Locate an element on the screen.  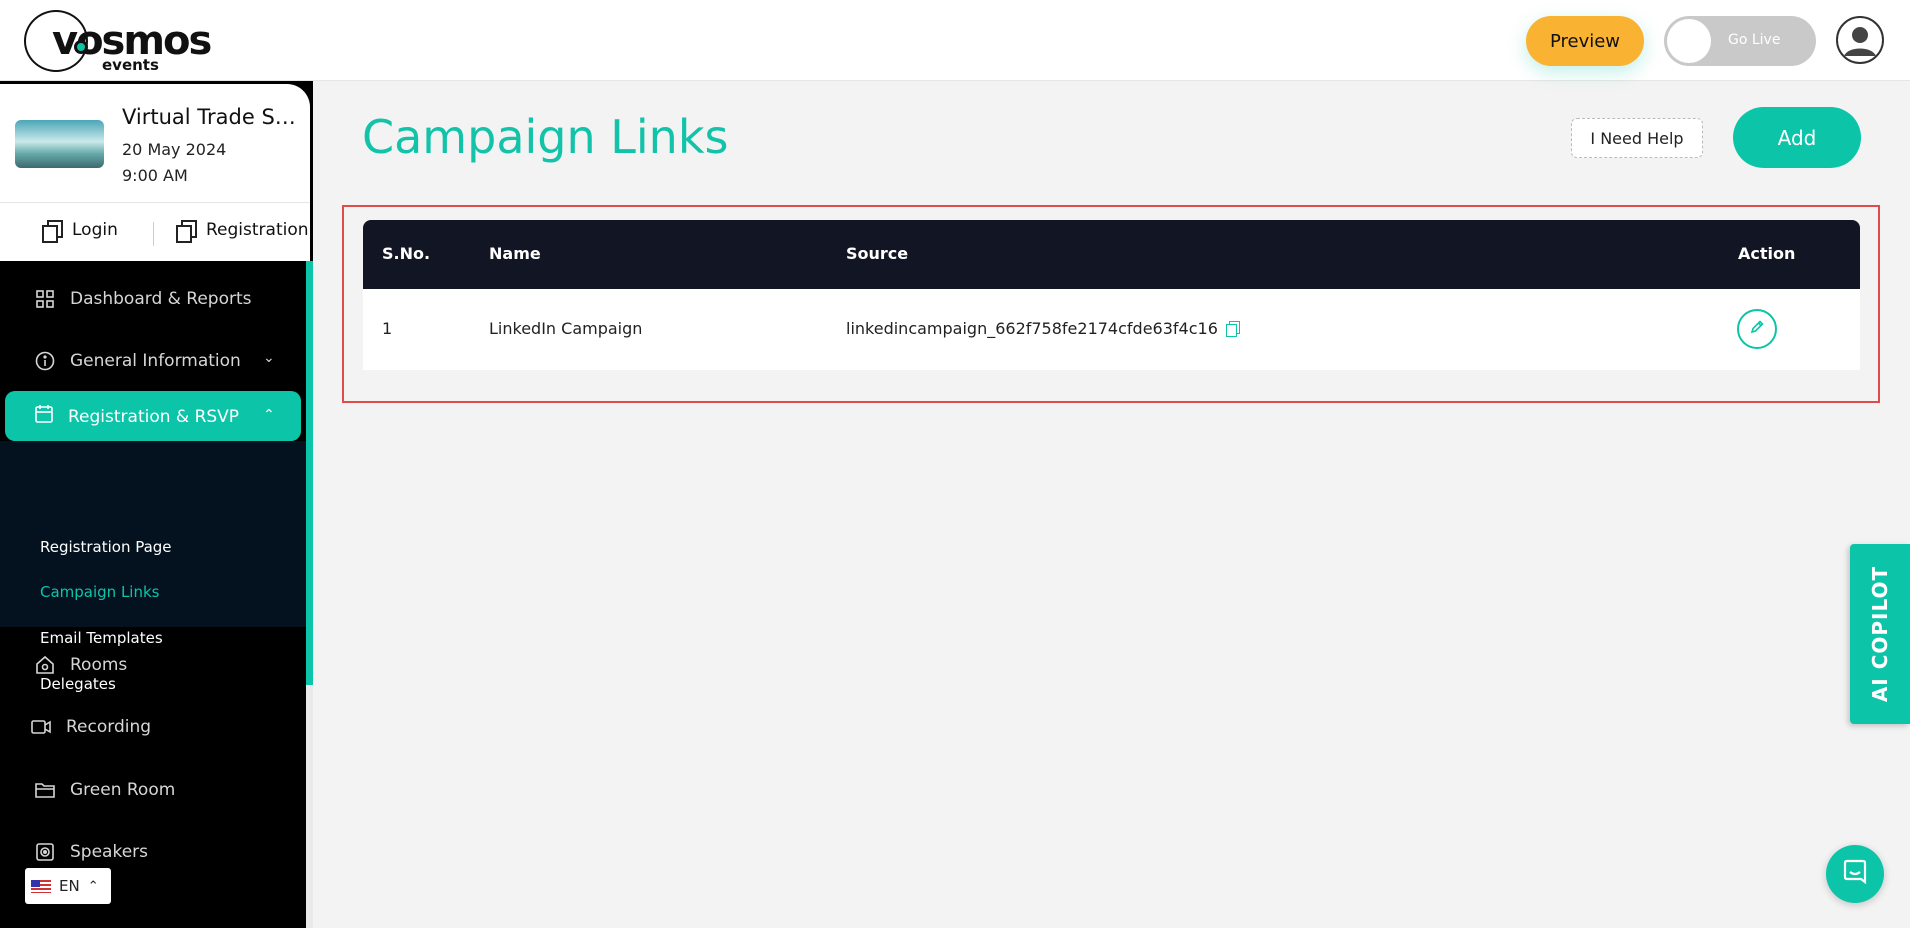
speaker-icon is located at coordinates (45, 852).